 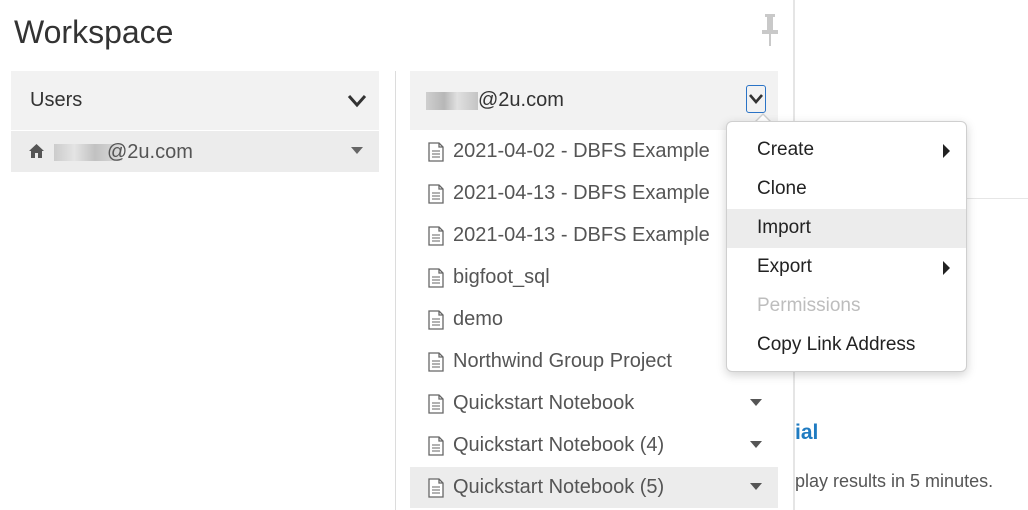 What do you see at coordinates (559, 487) in the screenshot?
I see `file-label: Quickstart Notebook (5)` at bounding box center [559, 487].